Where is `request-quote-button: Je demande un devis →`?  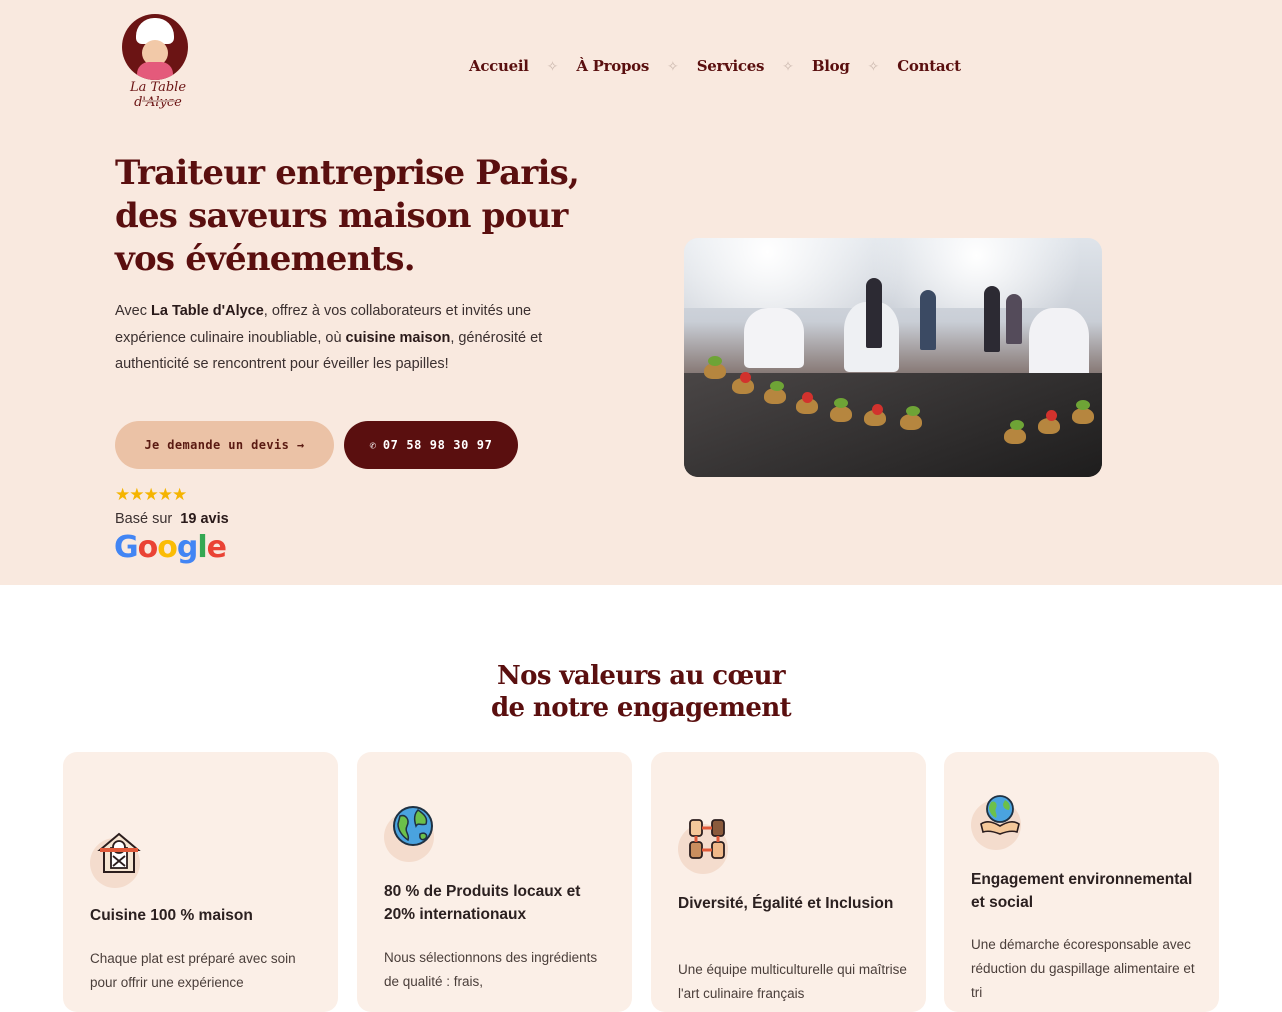
request-quote-button: Je demande un devis → is located at coordinates (224, 445).